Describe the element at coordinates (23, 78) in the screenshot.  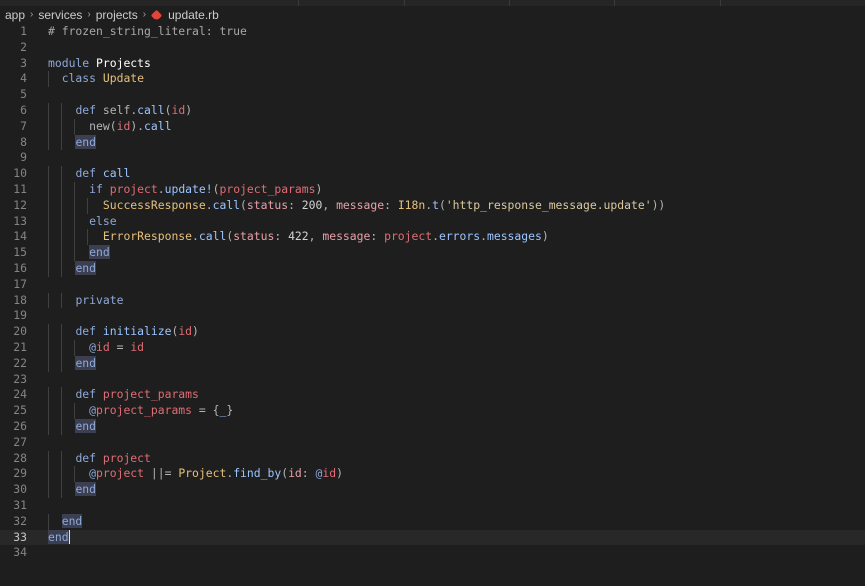
I see `line-number: 4` at that location.